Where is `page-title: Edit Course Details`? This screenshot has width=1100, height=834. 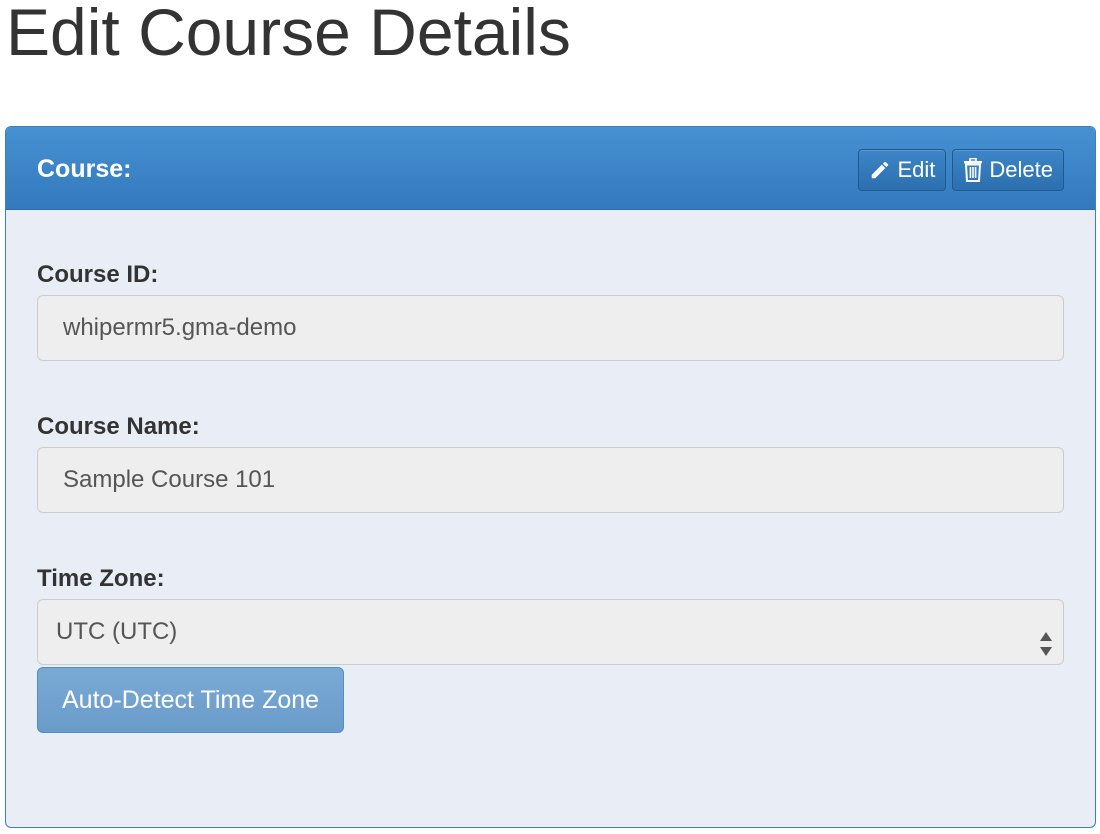 page-title: Edit Course Details is located at coordinates (288, 34).